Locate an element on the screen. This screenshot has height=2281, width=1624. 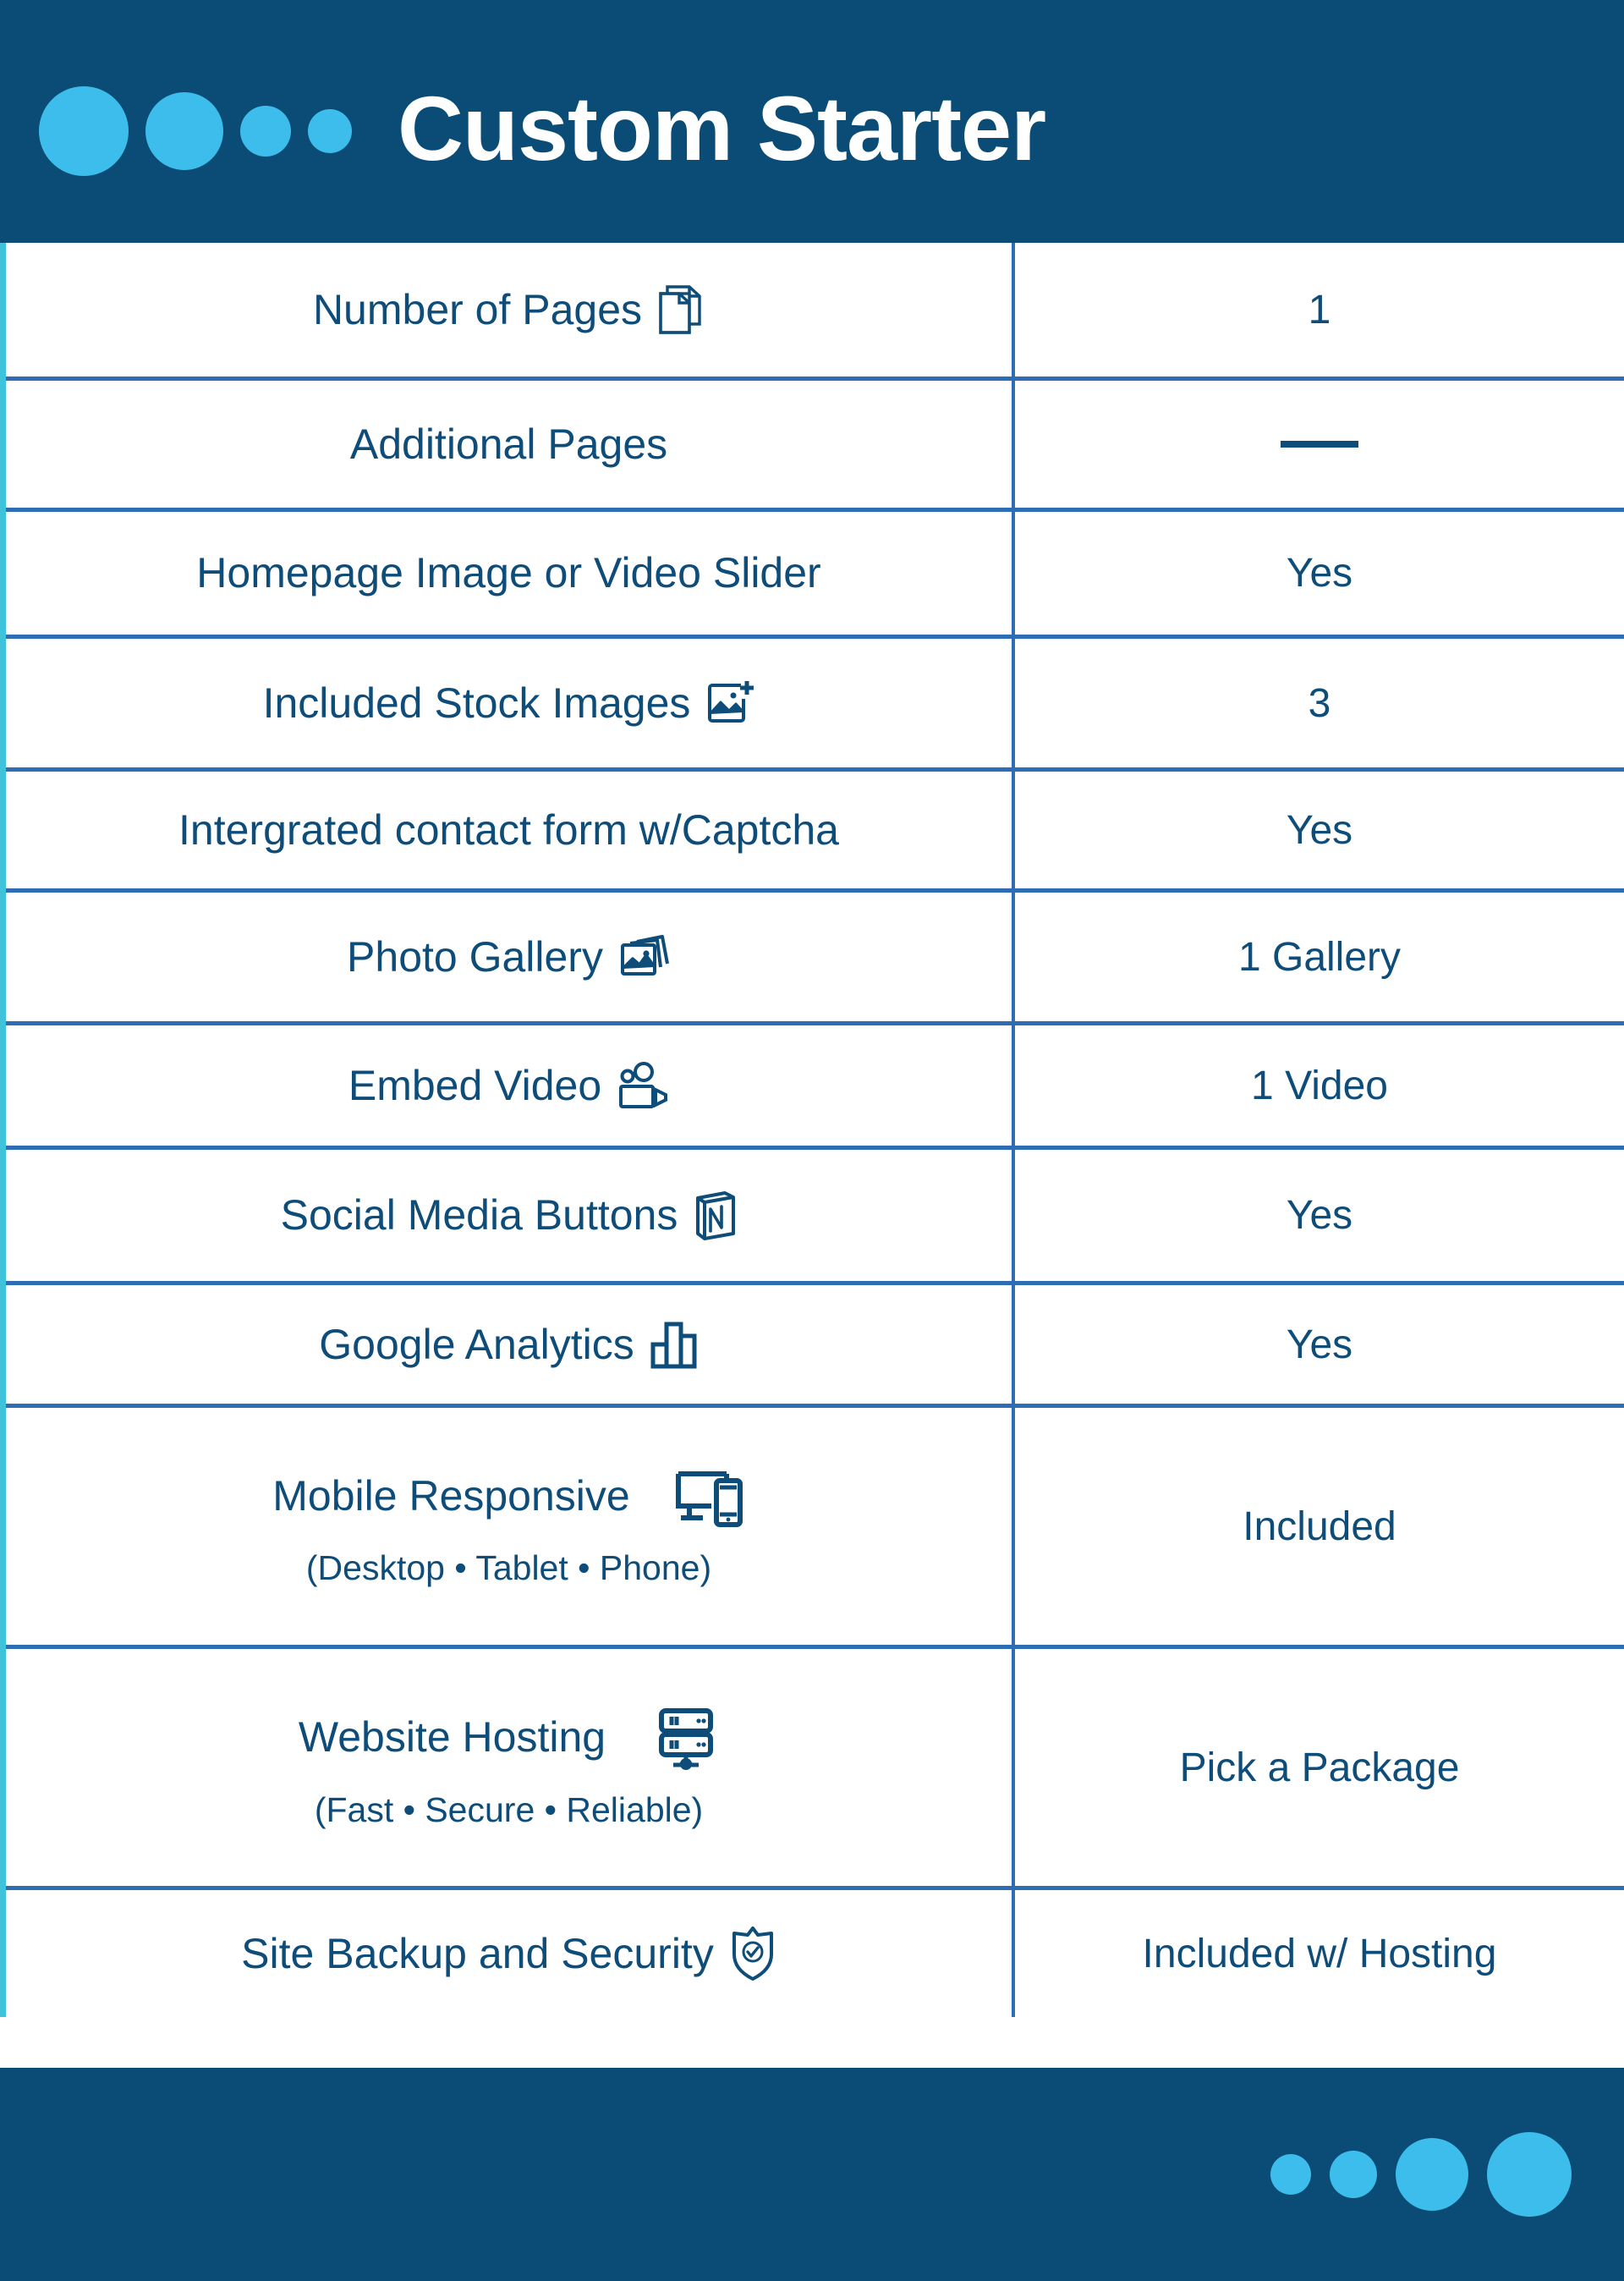
feature-label-cell: Site Backup and Security is located at coordinates (511, 1953).